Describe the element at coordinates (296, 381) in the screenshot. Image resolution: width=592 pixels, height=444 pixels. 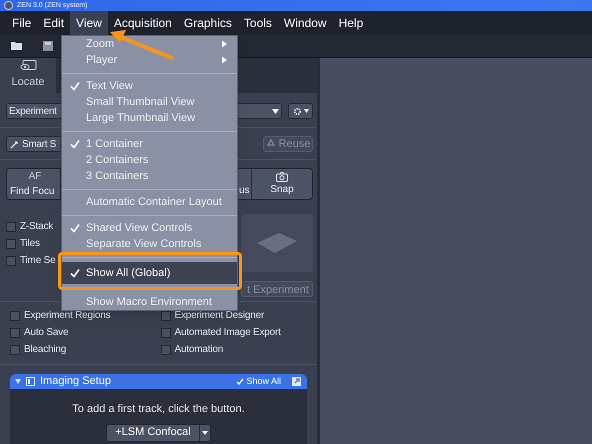
I see `popout-icon` at that location.